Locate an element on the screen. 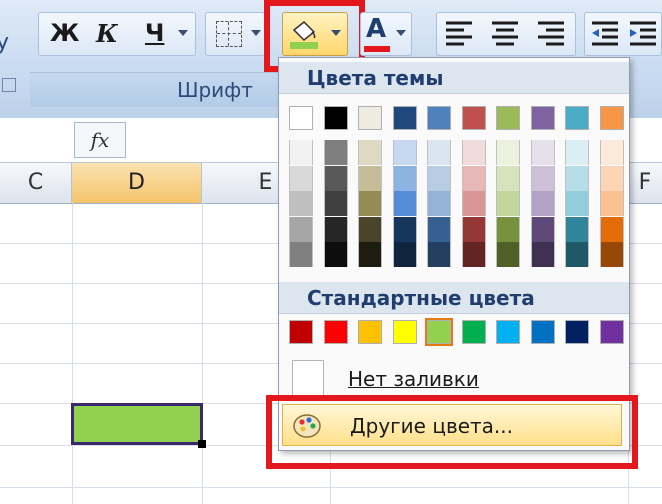  dialog-launcher-icon is located at coordinates (9, 85).